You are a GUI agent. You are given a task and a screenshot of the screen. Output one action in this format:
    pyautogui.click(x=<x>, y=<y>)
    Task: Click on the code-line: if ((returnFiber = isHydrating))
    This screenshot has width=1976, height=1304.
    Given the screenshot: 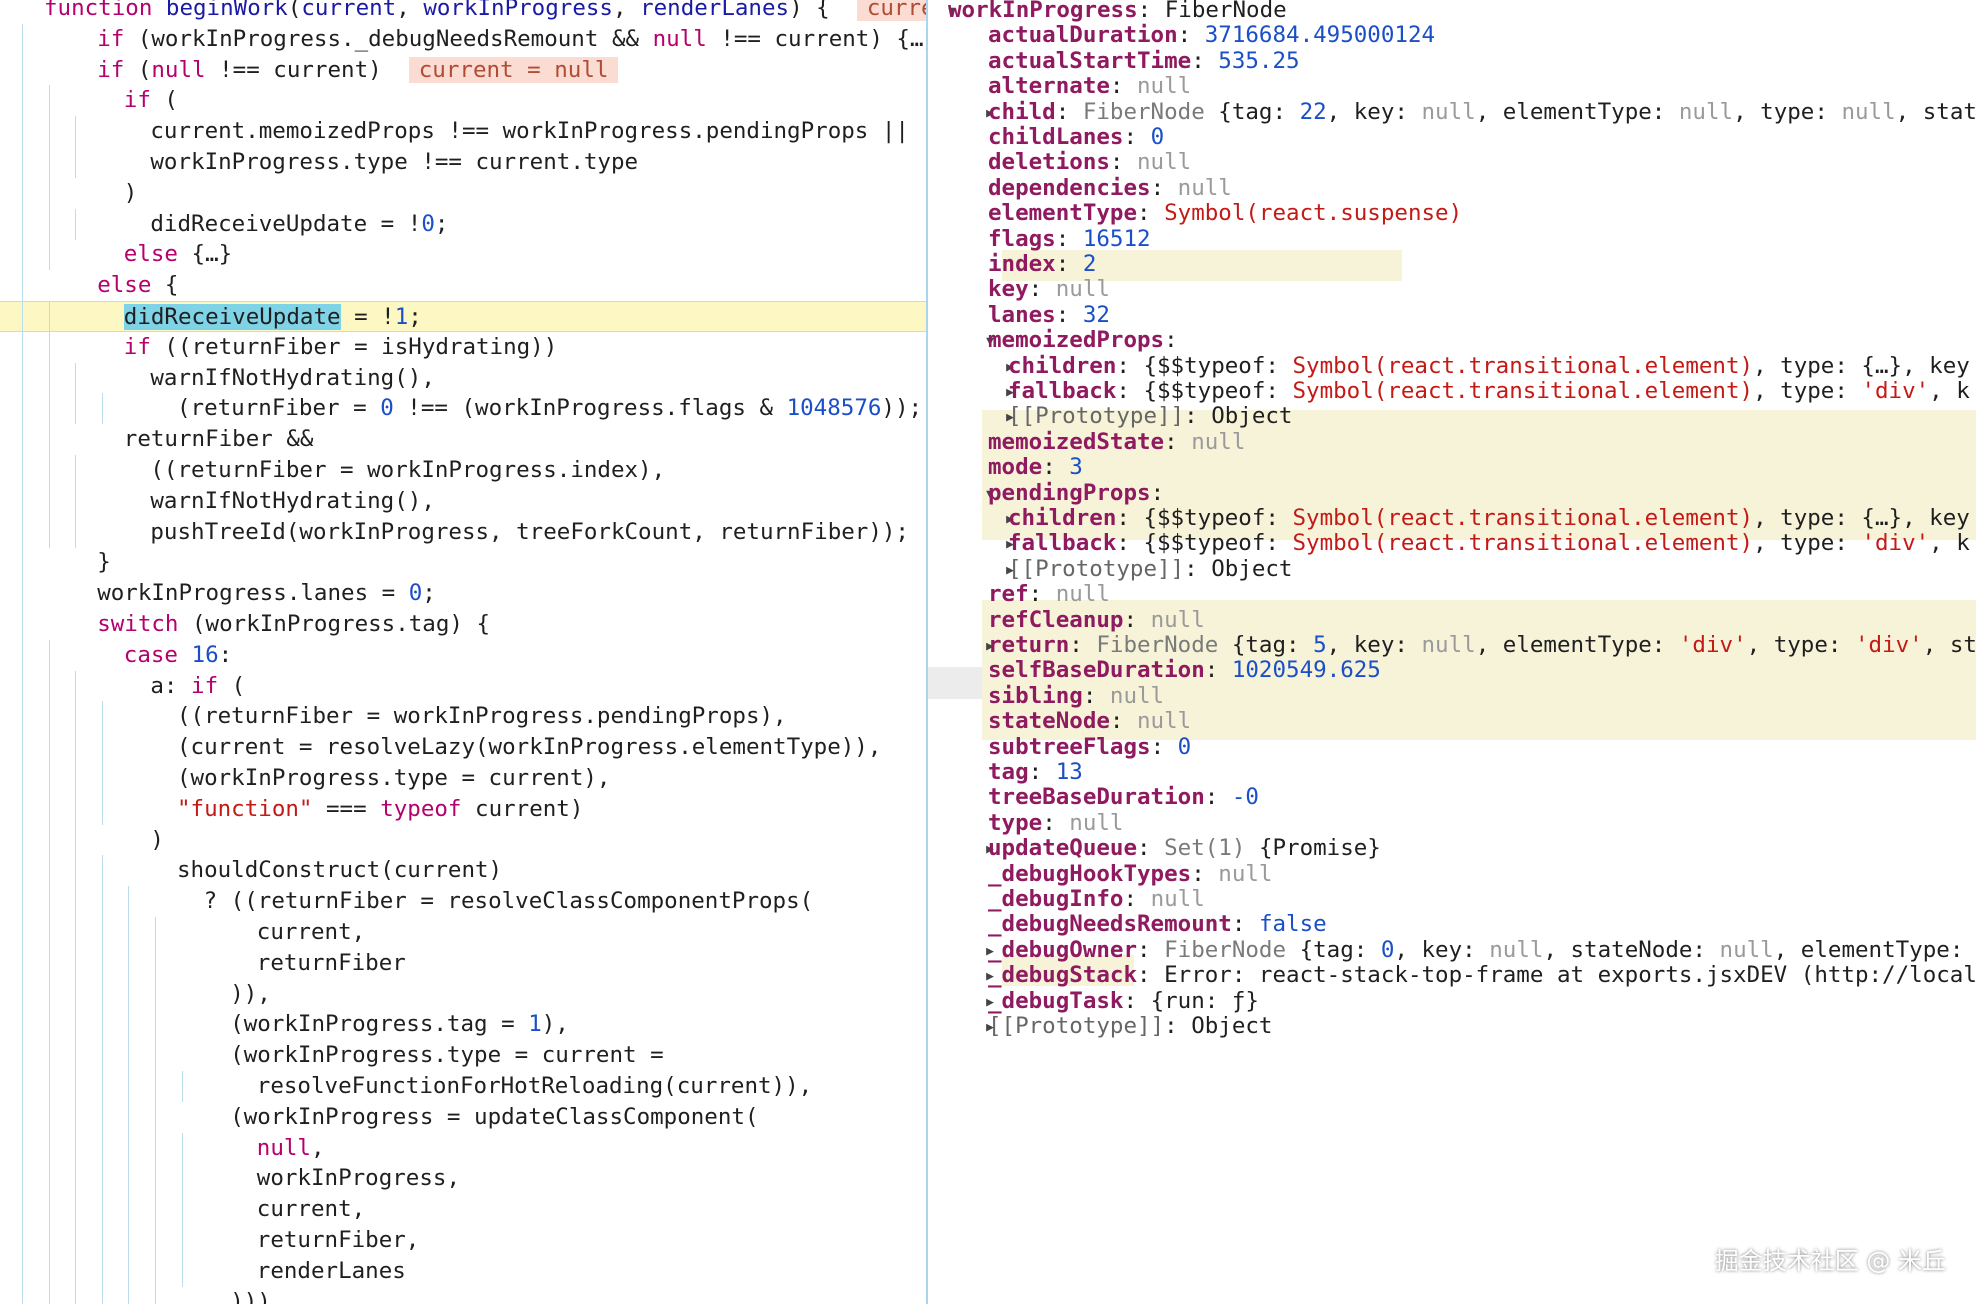 What is the action you would take?
    pyautogui.click(x=463, y=347)
    